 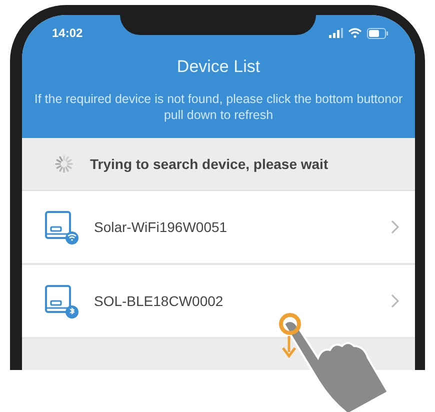 What do you see at coordinates (355, 33) in the screenshot?
I see `wifi-icon` at bounding box center [355, 33].